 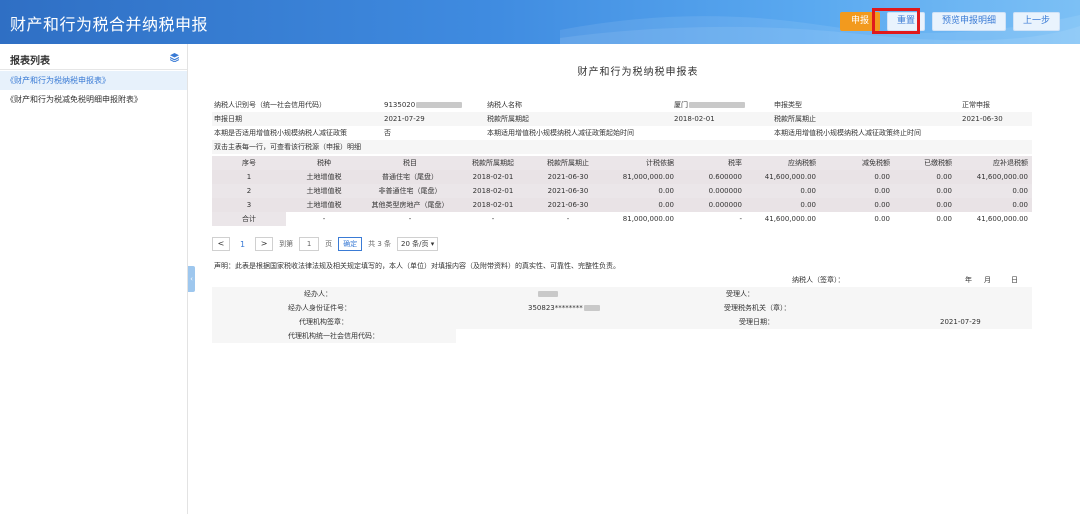 What do you see at coordinates (93, 99) in the screenshot?
I see `sidebar-item-exemption-schedule: 《财产和行为税减免税明细申报附表》` at bounding box center [93, 99].